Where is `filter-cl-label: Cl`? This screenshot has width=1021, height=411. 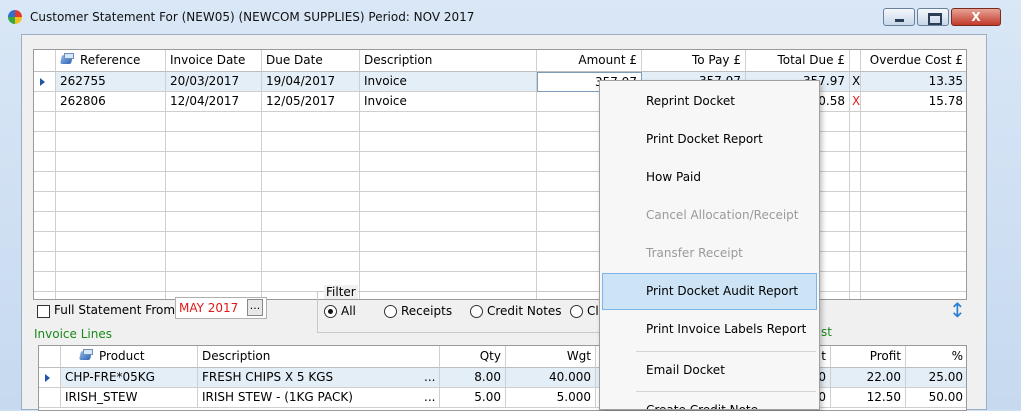 filter-cl-label: Cl is located at coordinates (593, 311).